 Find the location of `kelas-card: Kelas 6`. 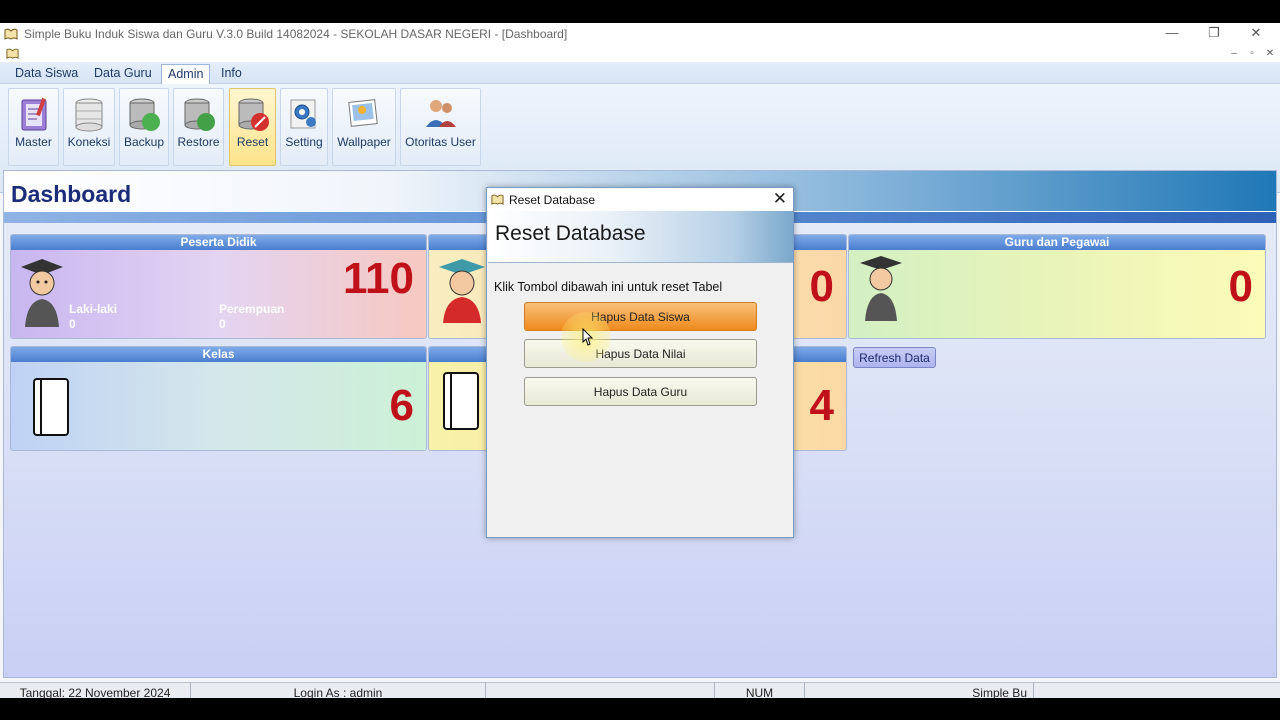

kelas-card: Kelas 6 is located at coordinates (218, 398).